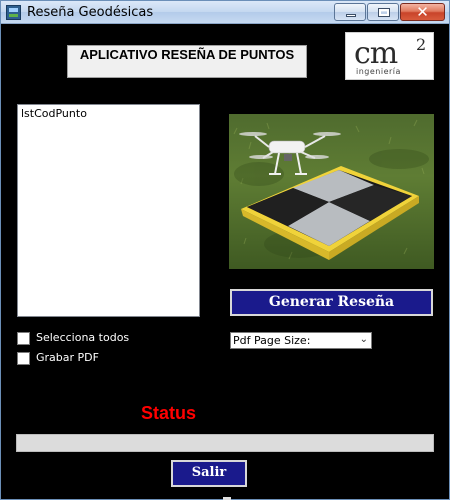  I want to click on status-bar, so click(225, 443).